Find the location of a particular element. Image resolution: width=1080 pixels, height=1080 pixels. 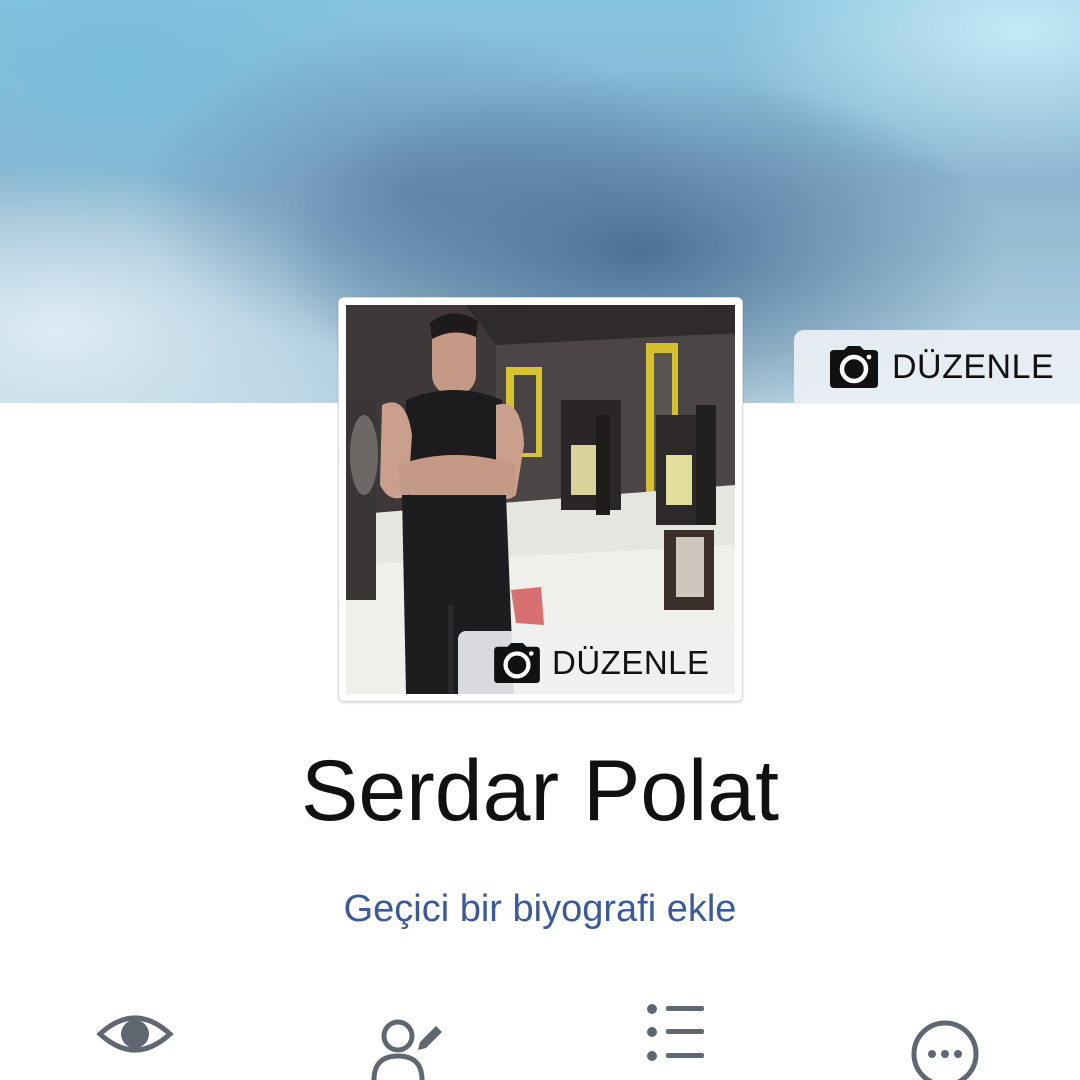

activity-log-button is located at coordinates (680, 1040).